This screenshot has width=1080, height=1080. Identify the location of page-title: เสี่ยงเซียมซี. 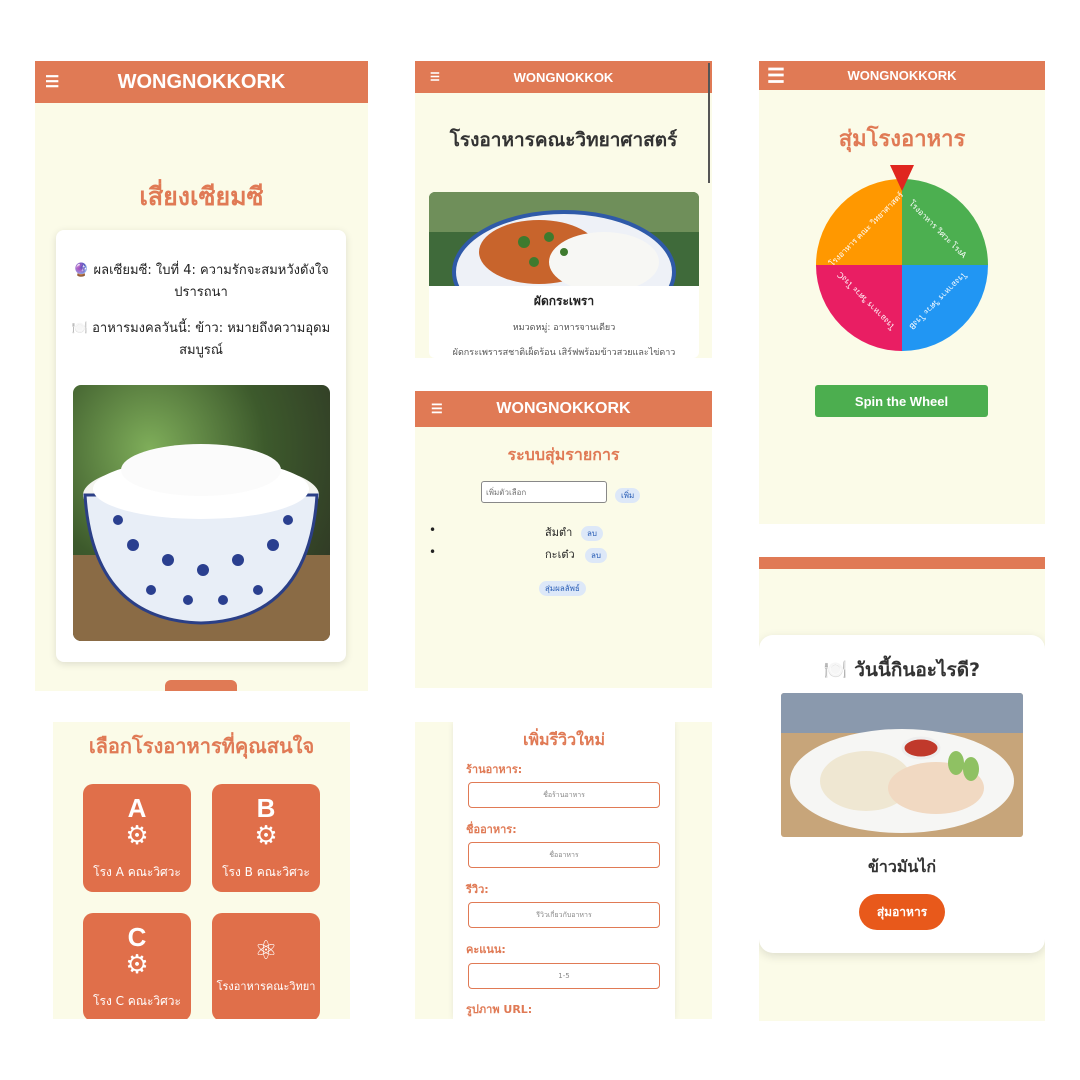
(201, 196).